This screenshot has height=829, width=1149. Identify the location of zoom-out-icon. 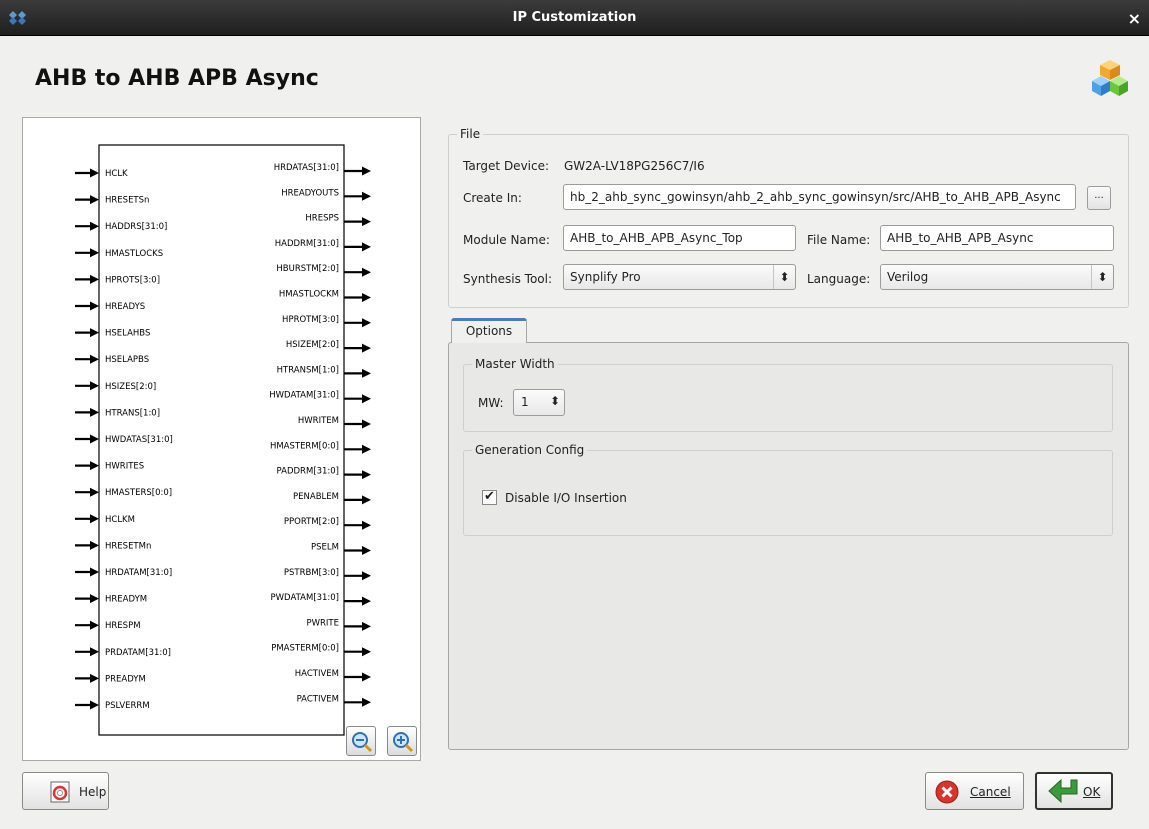
(362, 742).